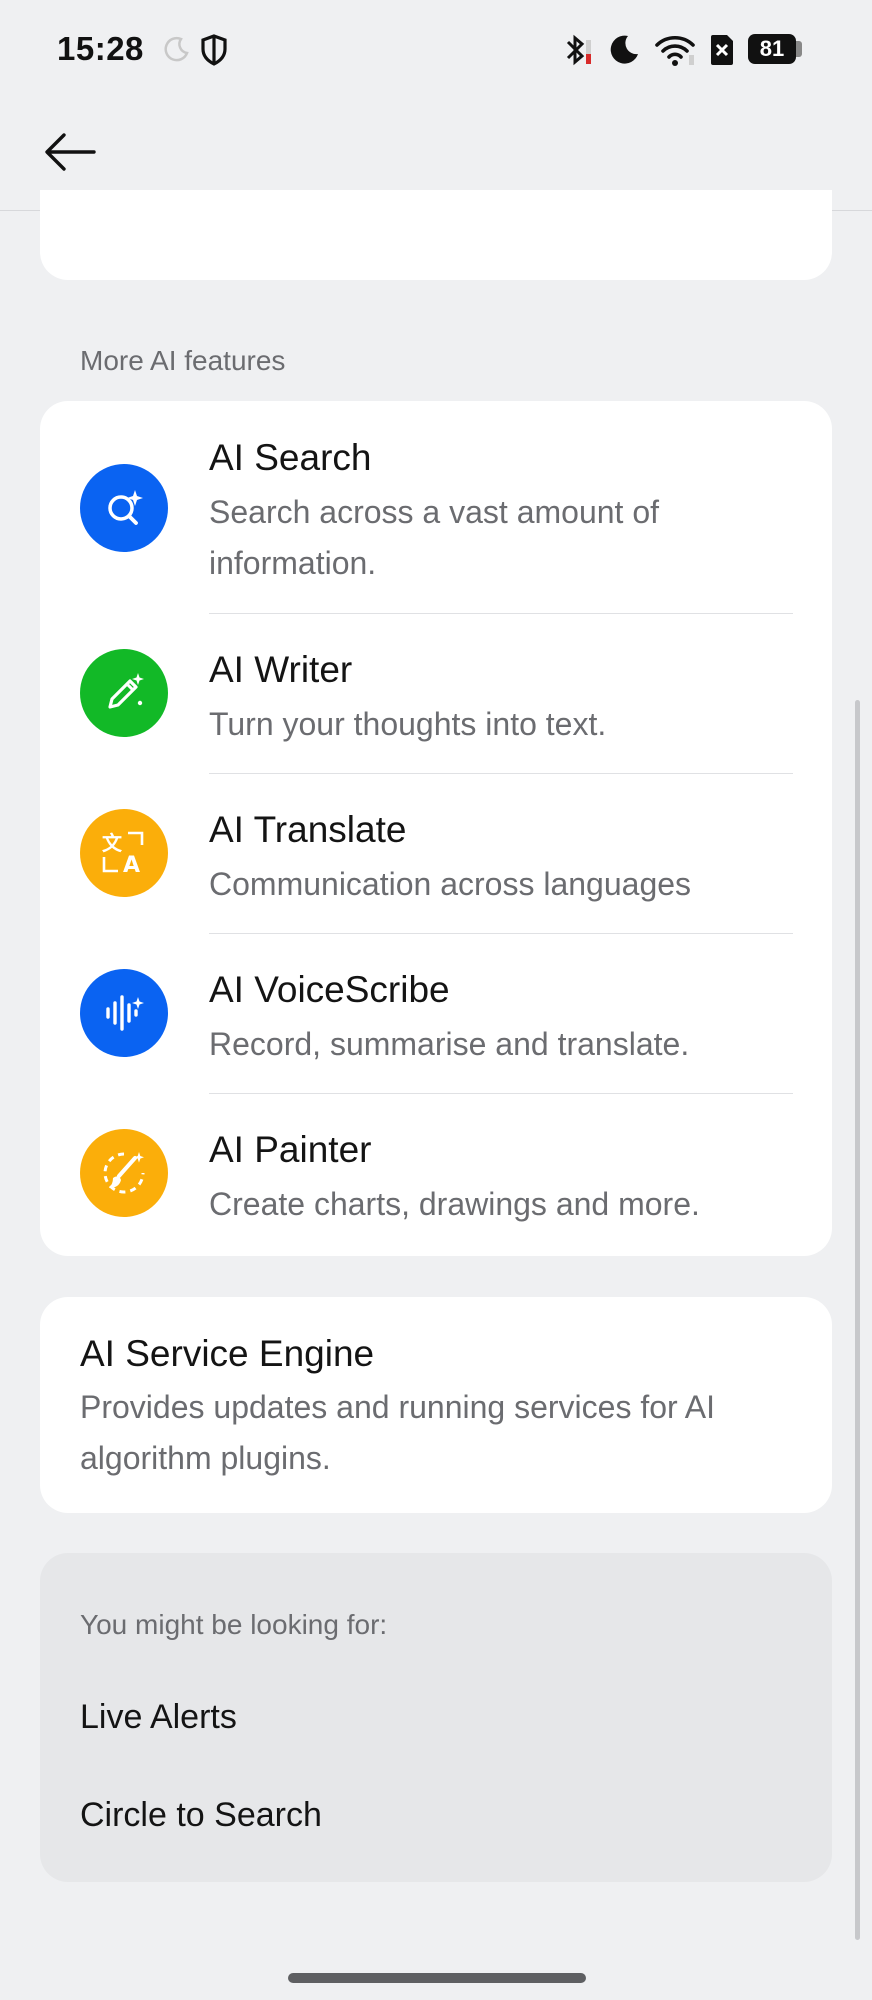 This screenshot has width=872, height=2000. Describe the element at coordinates (158, 1717) in the screenshot. I see `suggestion-live-alerts: Live Alerts` at that location.